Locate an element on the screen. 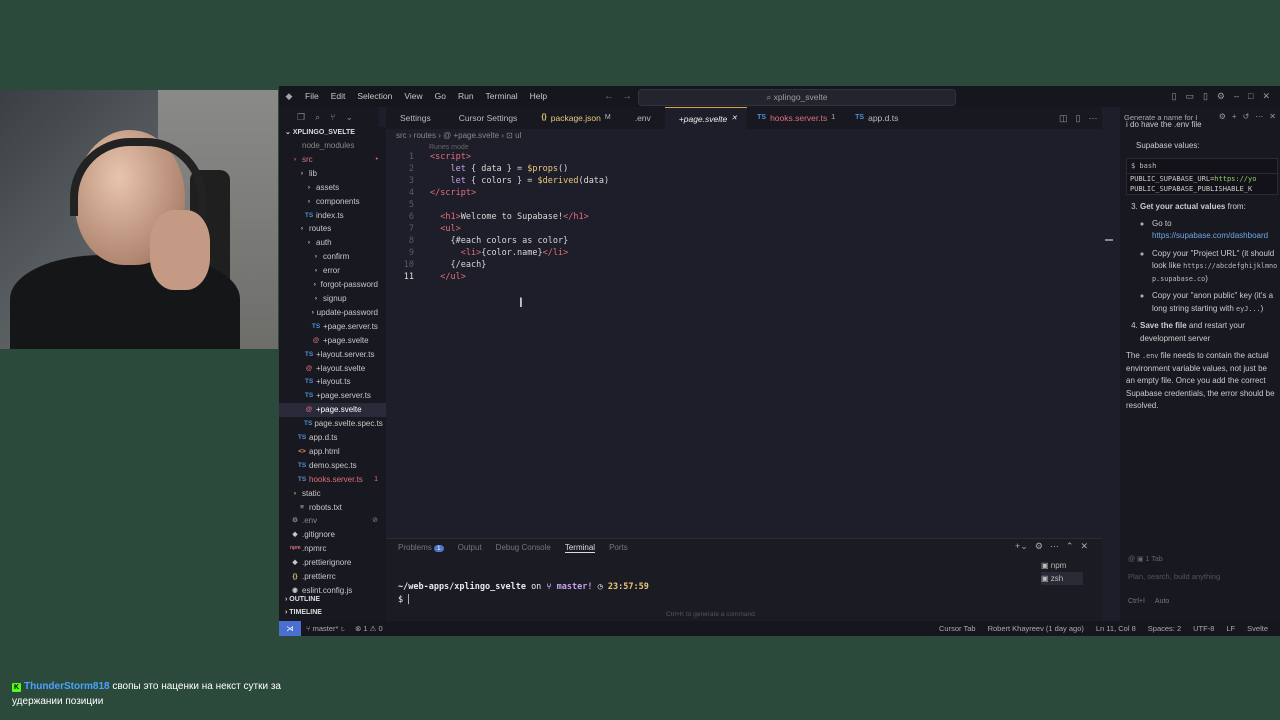  tree-item-static: › static is located at coordinates (332, 494).